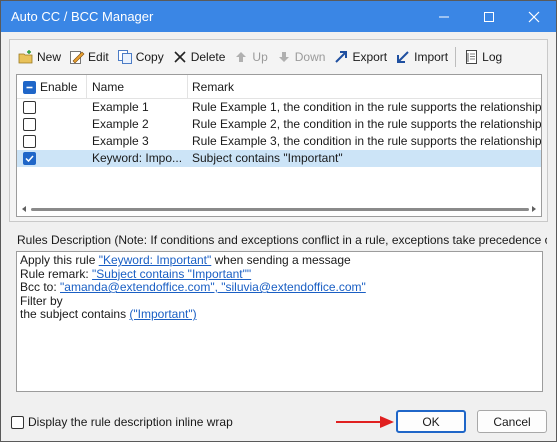 The image size is (557, 442). Describe the element at coordinates (120, 124) in the screenshot. I see `row-name: Example 2` at that location.